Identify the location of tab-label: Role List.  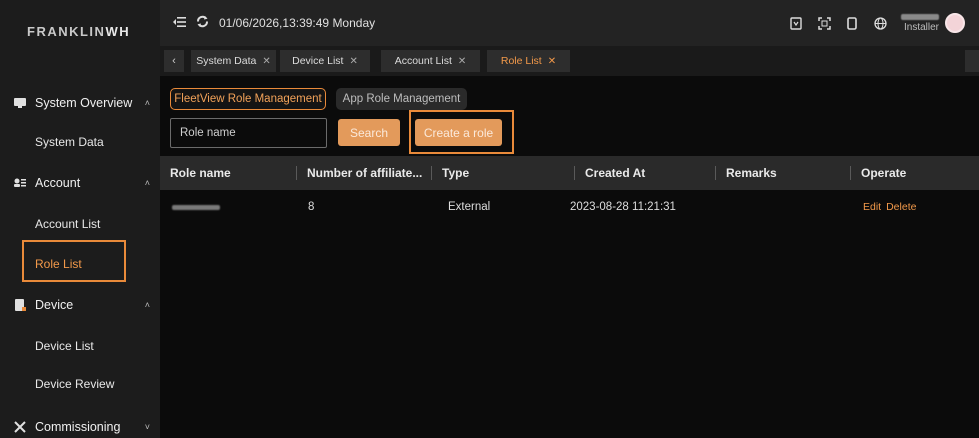
(521, 61).